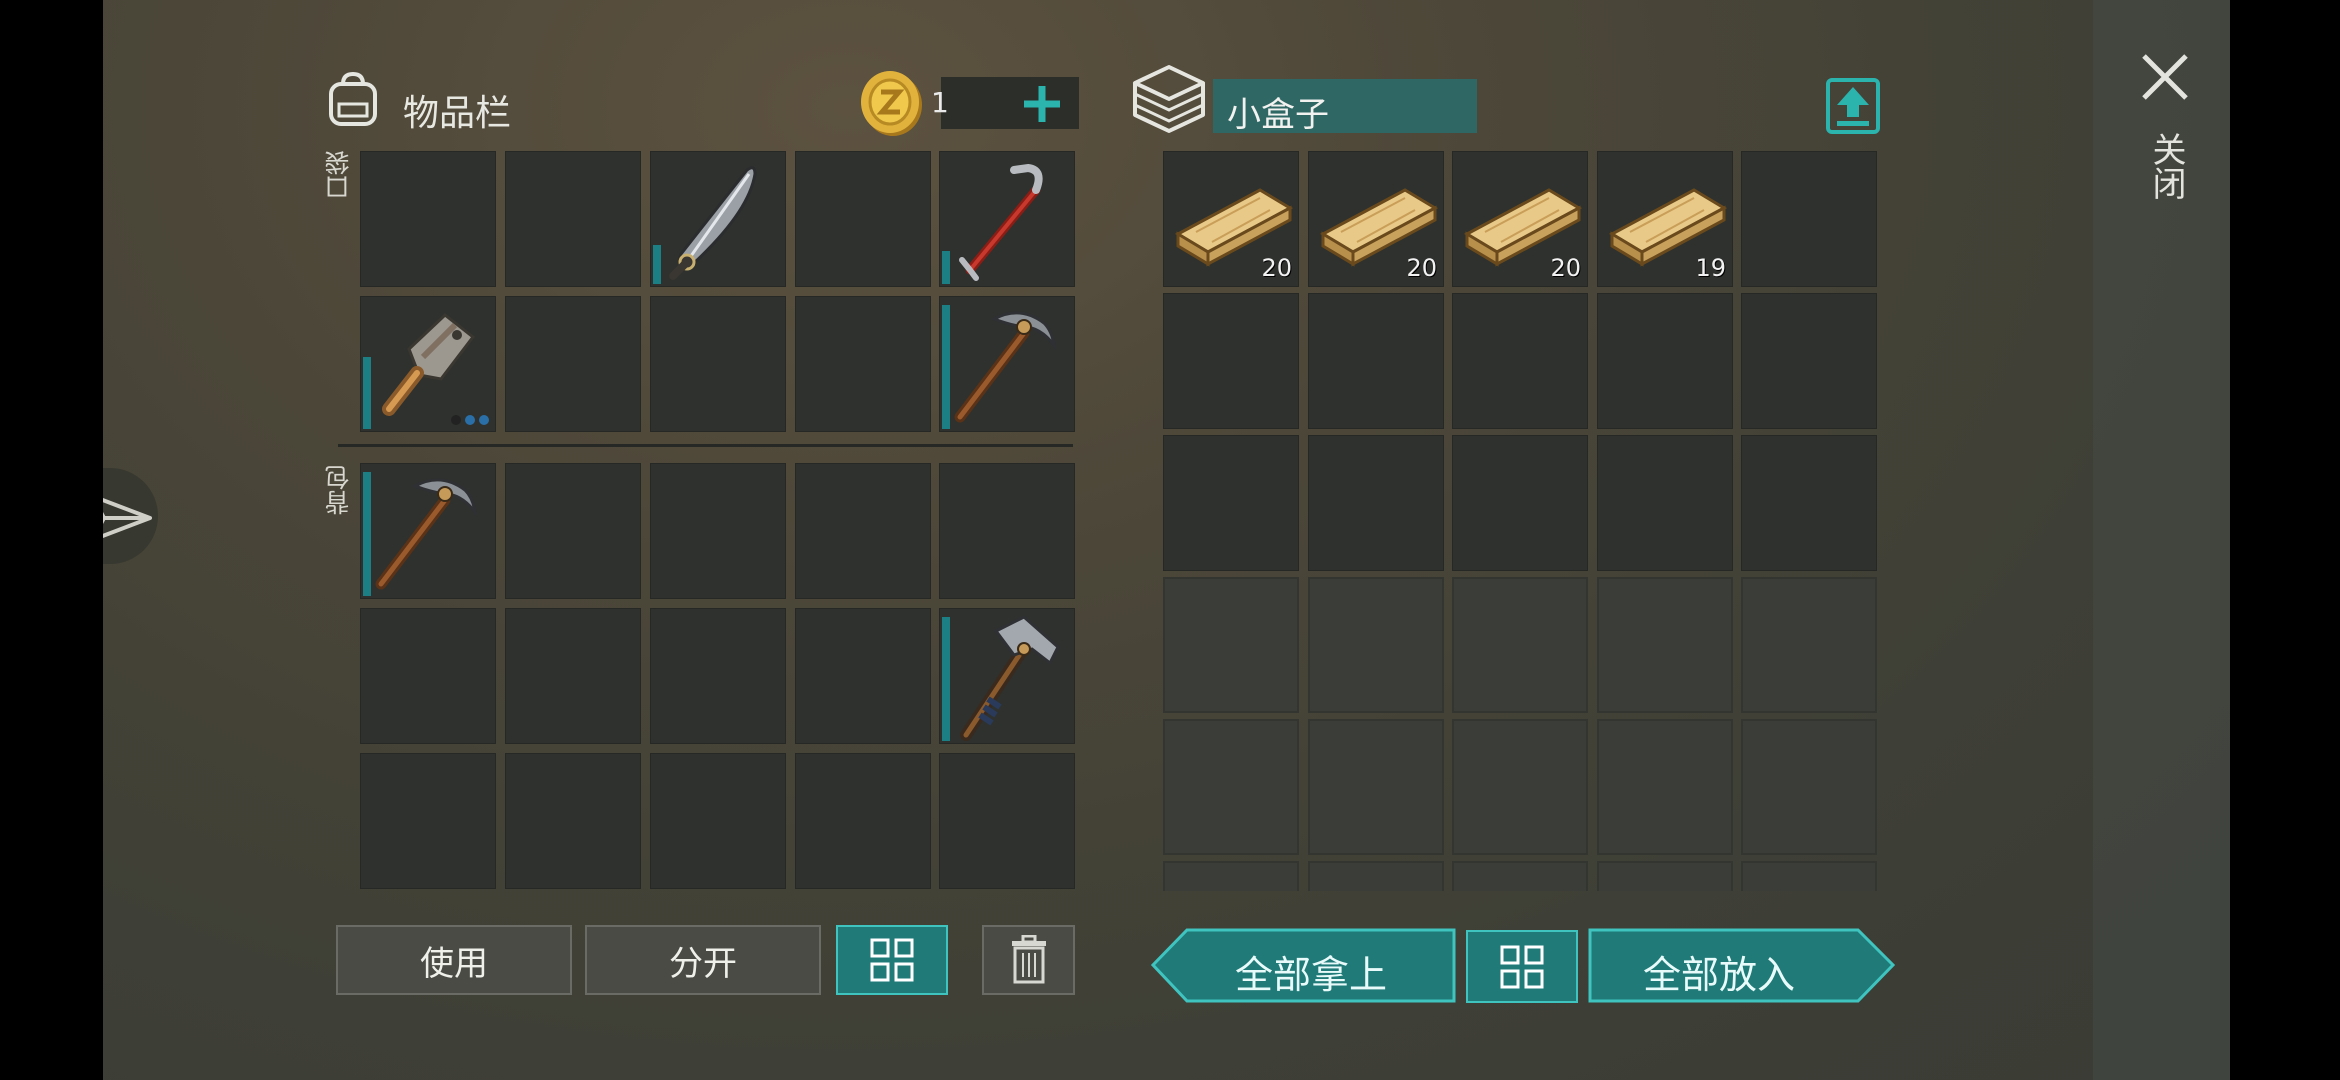 This screenshot has height=1080, width=2340. What do you see at coordinates (1001, 222) in the screenshot?
I see `crowbar-icon` at bounding box center [1001, 222].